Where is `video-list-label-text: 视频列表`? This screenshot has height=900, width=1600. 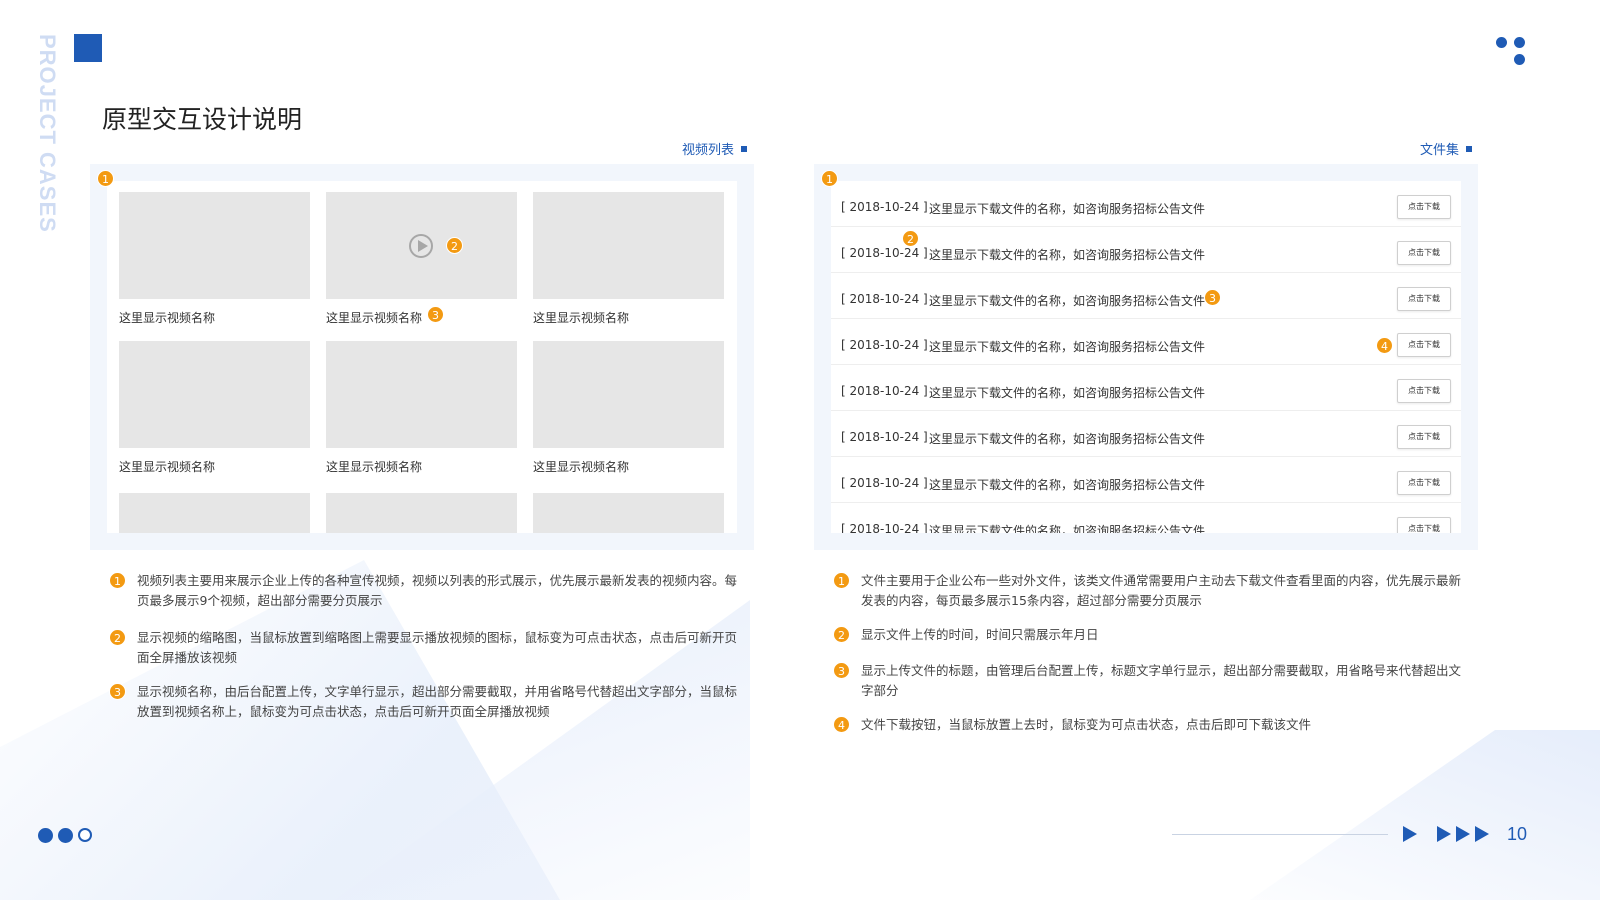
video-list-label-text: 视频列表 is located at coordinates (708, 150).